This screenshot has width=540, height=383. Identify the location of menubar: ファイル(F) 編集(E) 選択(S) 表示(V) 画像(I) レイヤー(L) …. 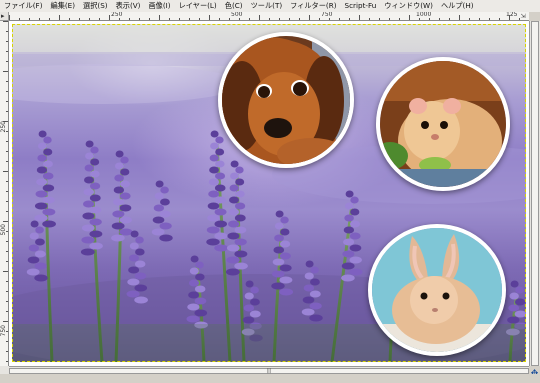
(270, 6).